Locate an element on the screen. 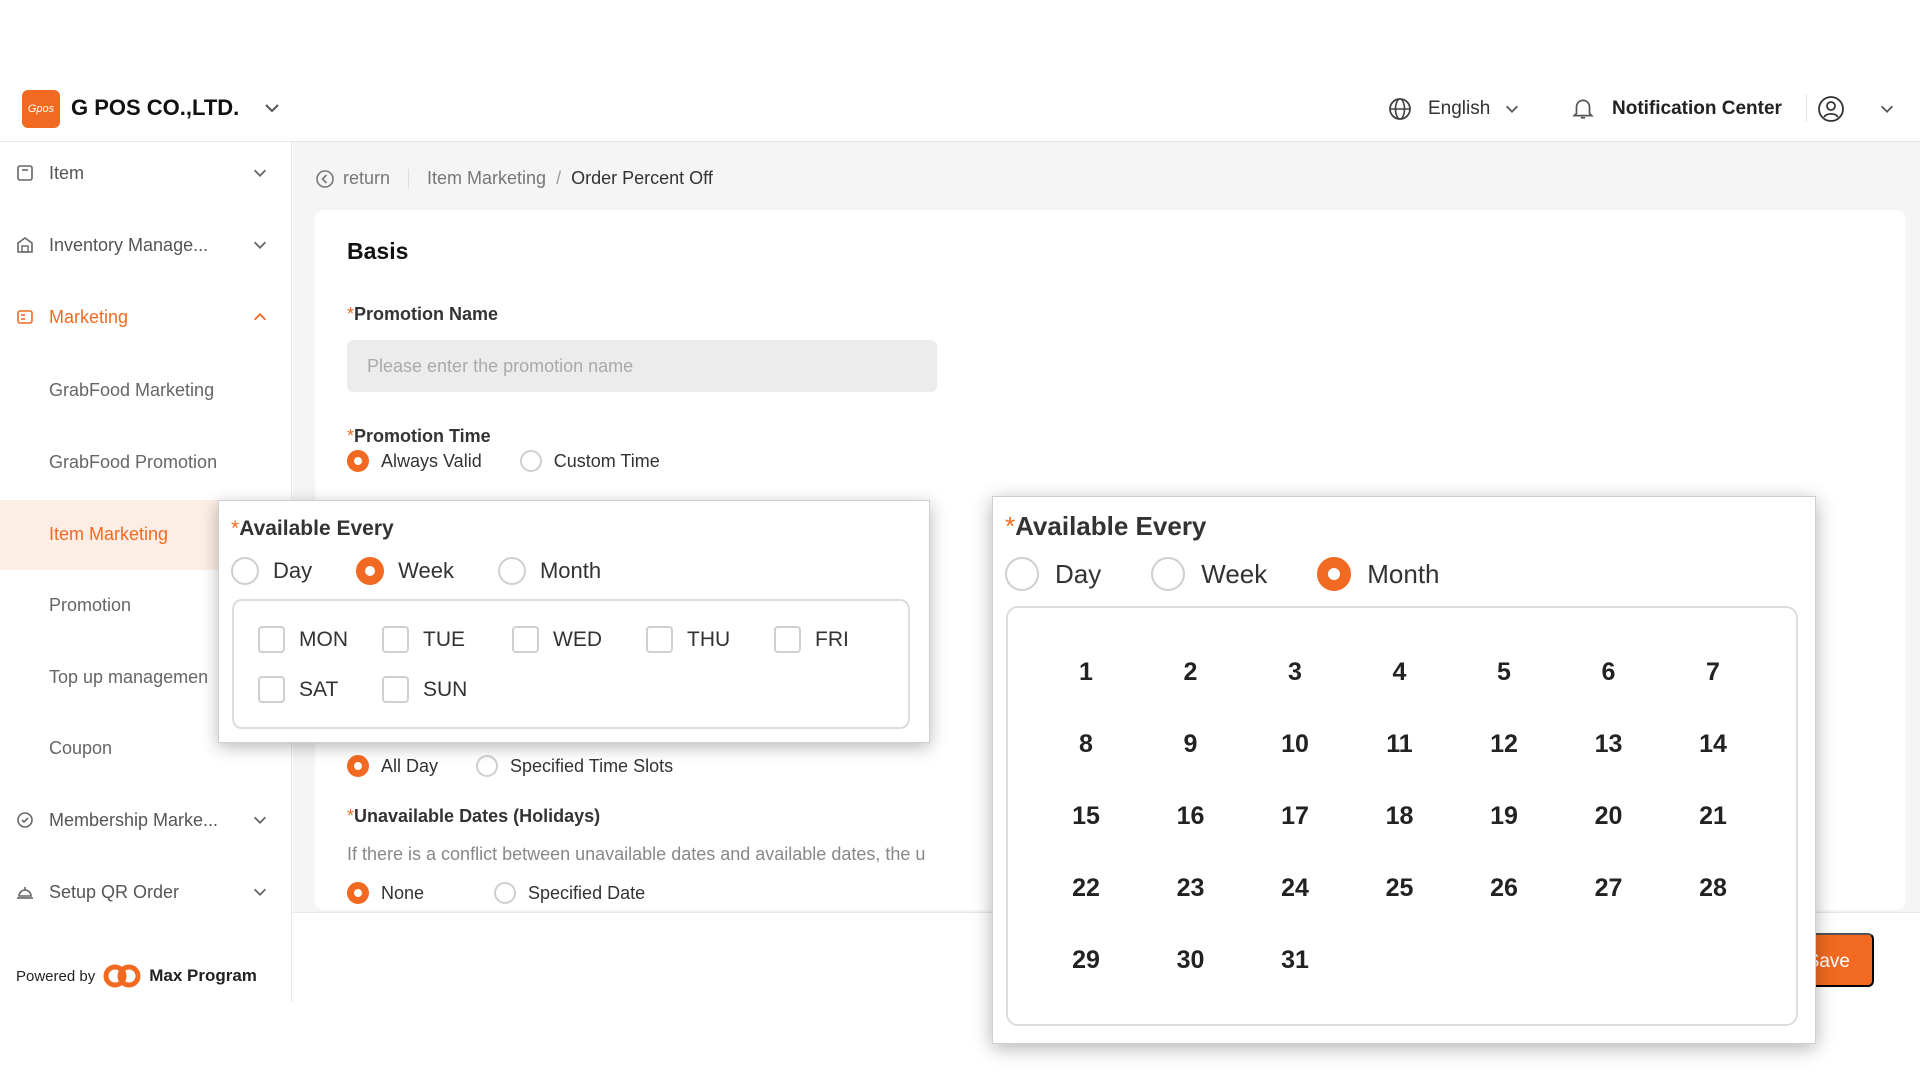 The width and height of the screenshot is (1920, 1080). promotion-name-input is located at coordinates (642, 366).